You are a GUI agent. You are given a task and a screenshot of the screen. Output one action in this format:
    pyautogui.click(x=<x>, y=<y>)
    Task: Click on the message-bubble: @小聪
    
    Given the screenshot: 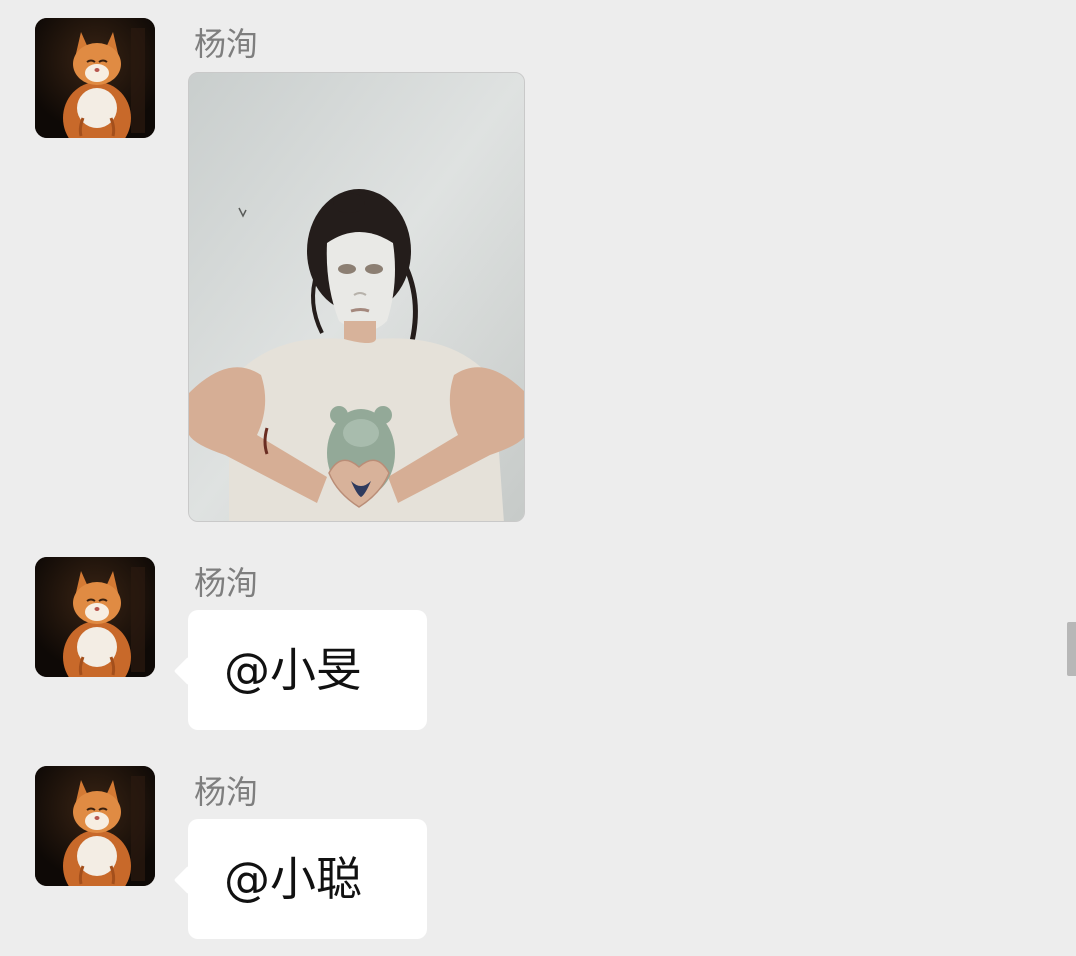 What is the action you would take?
    pyautogui.click(x=307, y=879)
    